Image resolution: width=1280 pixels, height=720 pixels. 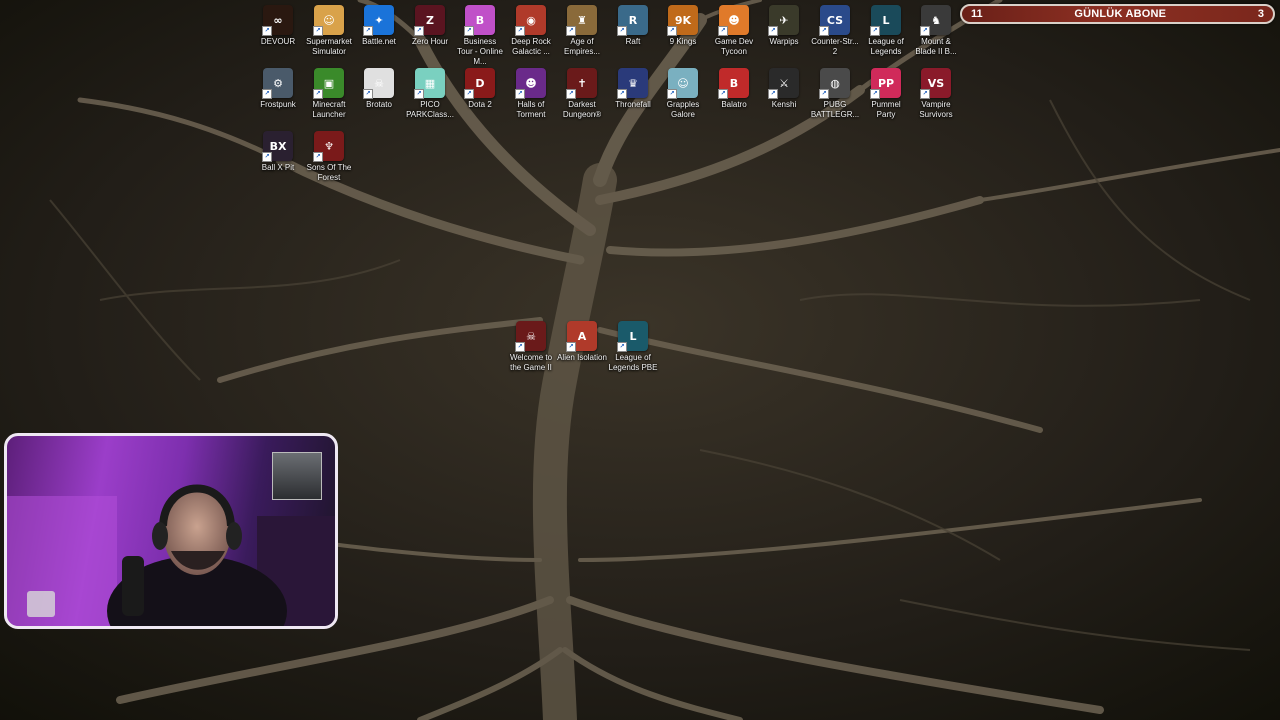 I want to click on desktop-icon-darkest-dungeon: ✝ ↗ Darkest Dungeon®, so click(x=582, y=94).